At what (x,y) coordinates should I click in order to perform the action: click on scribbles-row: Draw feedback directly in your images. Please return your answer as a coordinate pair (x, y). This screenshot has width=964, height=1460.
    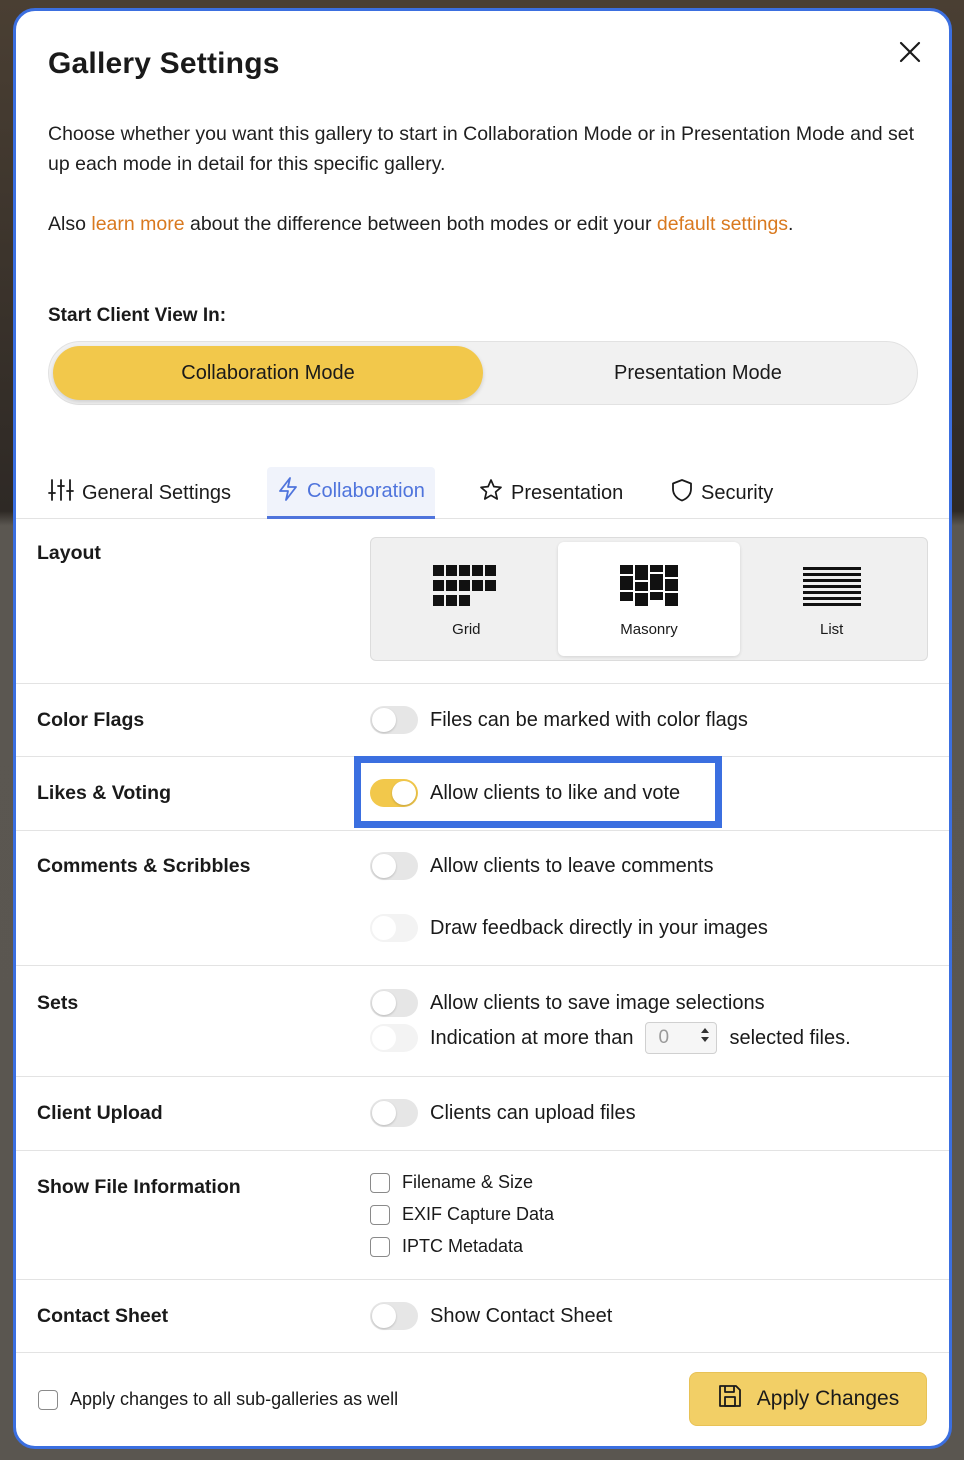
    Looking at the image, I should click on (569, 928).